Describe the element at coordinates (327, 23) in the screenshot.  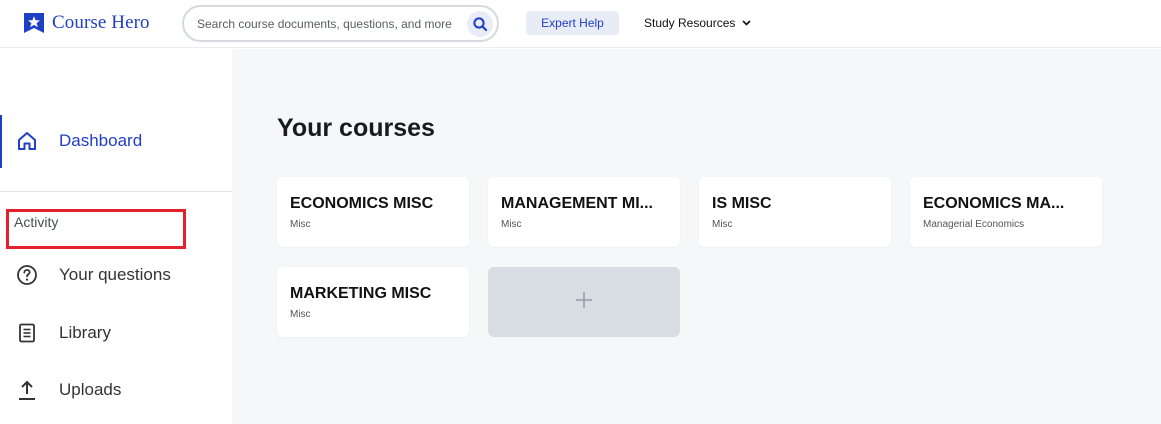
I see `search-input` at that location.